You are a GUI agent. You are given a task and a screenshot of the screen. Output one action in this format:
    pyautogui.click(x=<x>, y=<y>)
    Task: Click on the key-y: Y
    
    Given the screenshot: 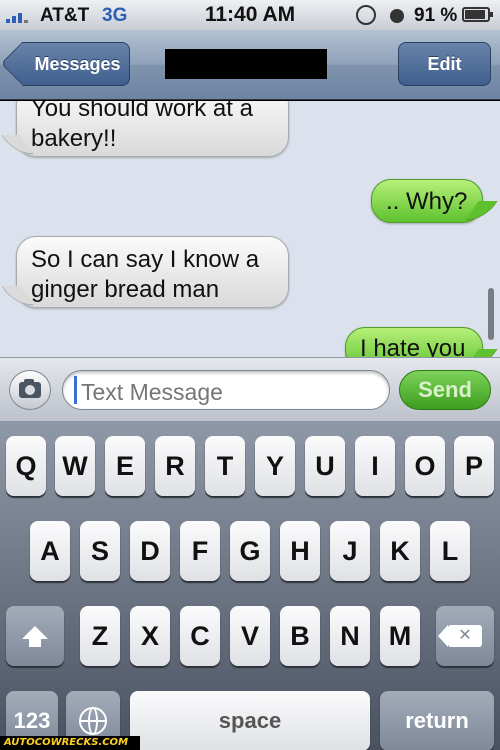 What is the action you would take?
    pyautogui.click(x=275, y=466)
    